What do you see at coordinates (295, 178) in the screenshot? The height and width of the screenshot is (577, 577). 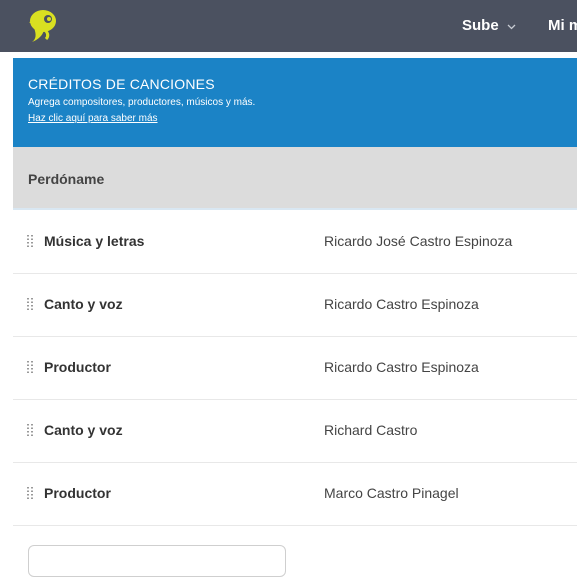 I see `song-header: Perdóname` at bounding box center [295, 178].